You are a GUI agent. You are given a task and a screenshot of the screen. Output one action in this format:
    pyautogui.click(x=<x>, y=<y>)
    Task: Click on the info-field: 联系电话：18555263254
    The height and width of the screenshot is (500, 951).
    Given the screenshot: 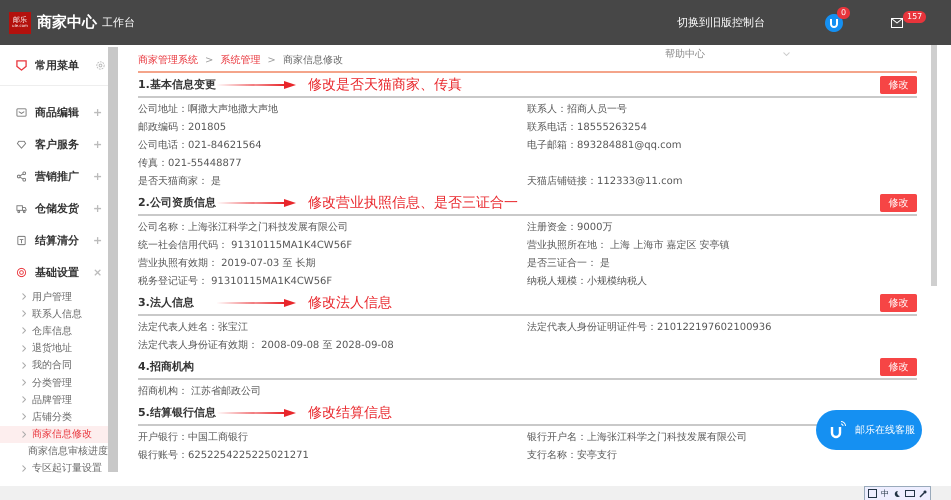 What is the action you would take?
    pyautogui.click(x=722, y=127)
    